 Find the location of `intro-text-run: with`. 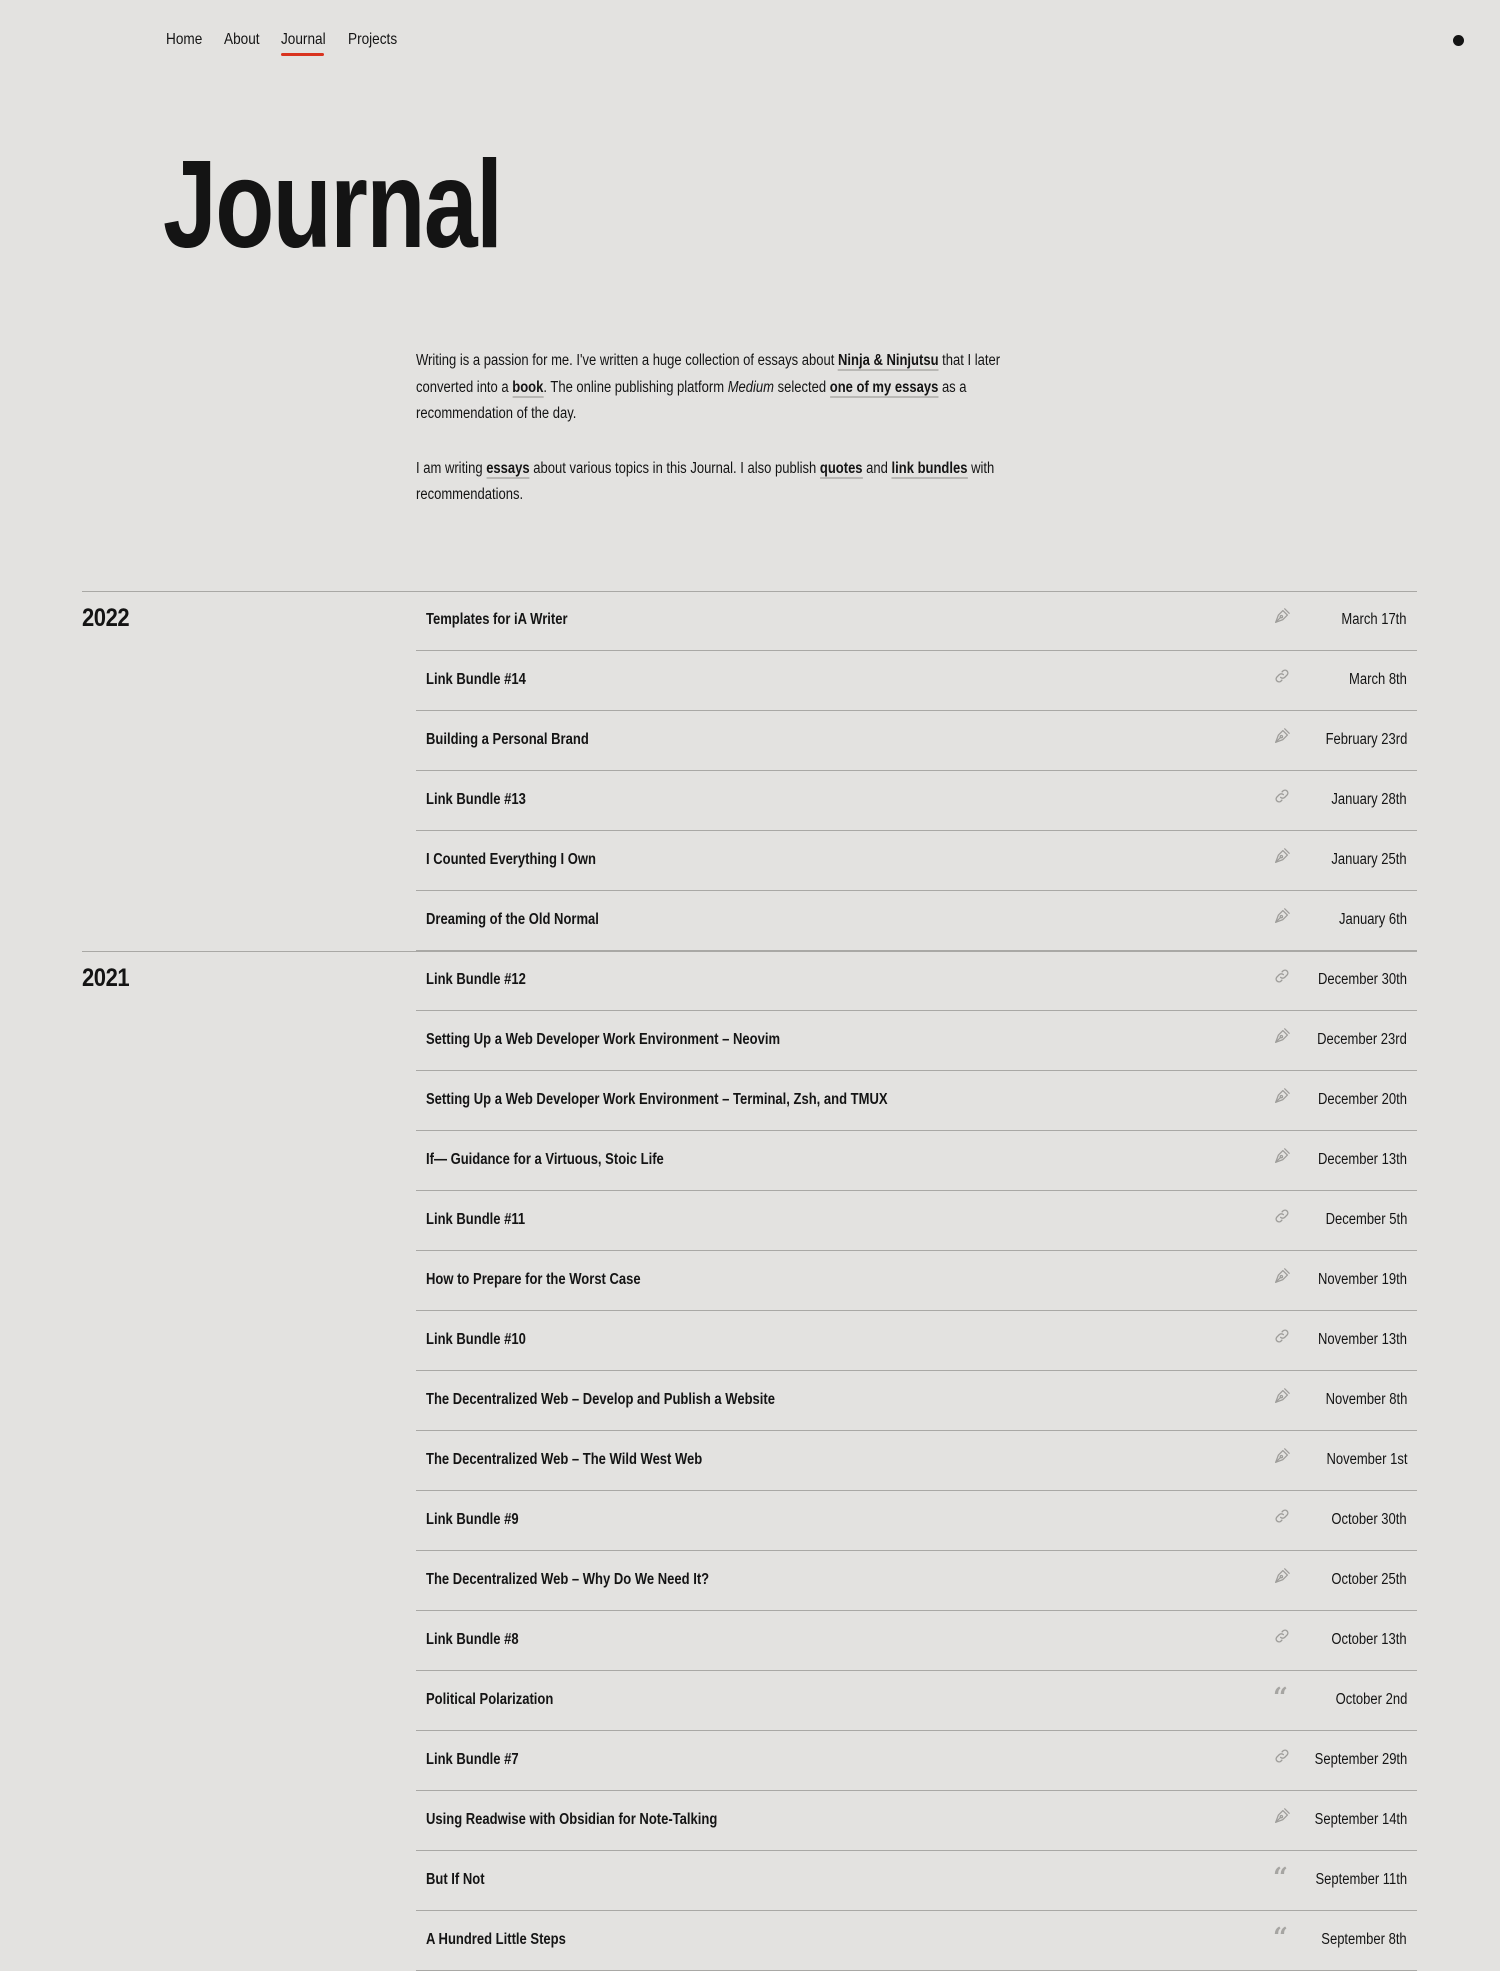

intro-text-run: with is located at coordinates (981, 468).